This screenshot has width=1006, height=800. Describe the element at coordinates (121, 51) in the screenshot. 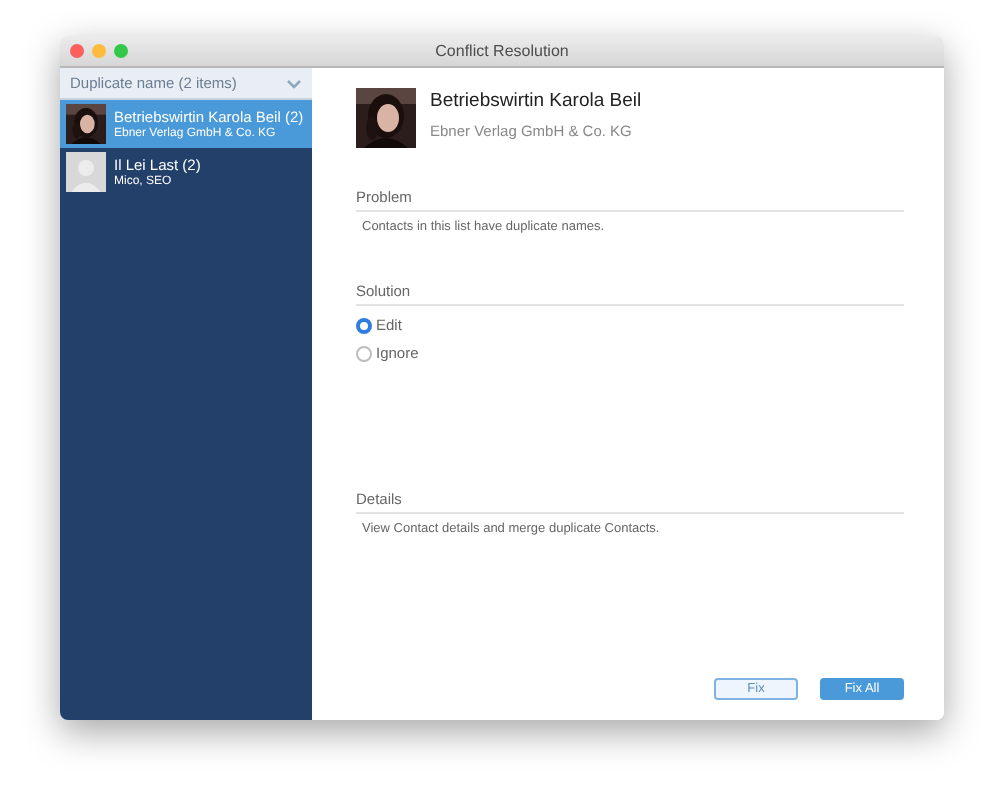

I see `zoom-button` at that location.